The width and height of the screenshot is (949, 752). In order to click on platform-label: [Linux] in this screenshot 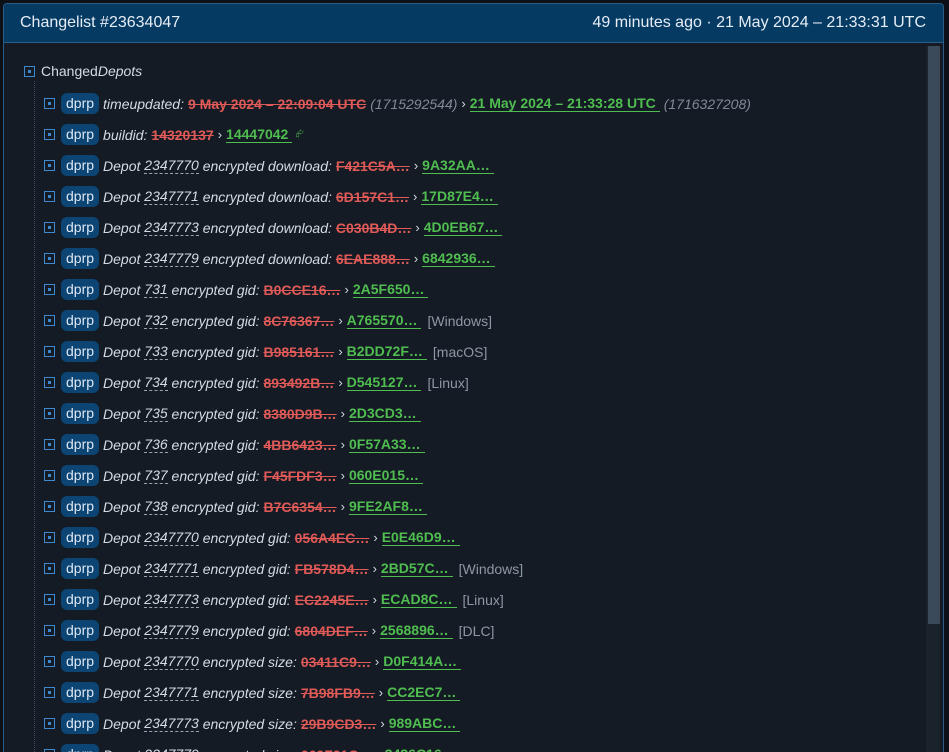, I will do `click(448, 382)`.